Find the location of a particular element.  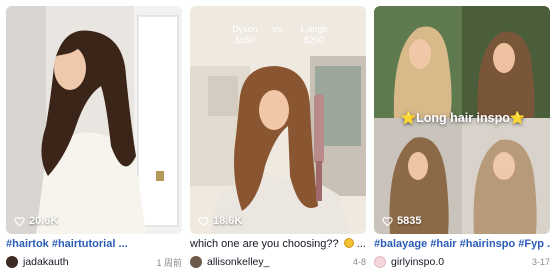

caption-text: which one are you choosing?? is located at coordinates (266, 244).